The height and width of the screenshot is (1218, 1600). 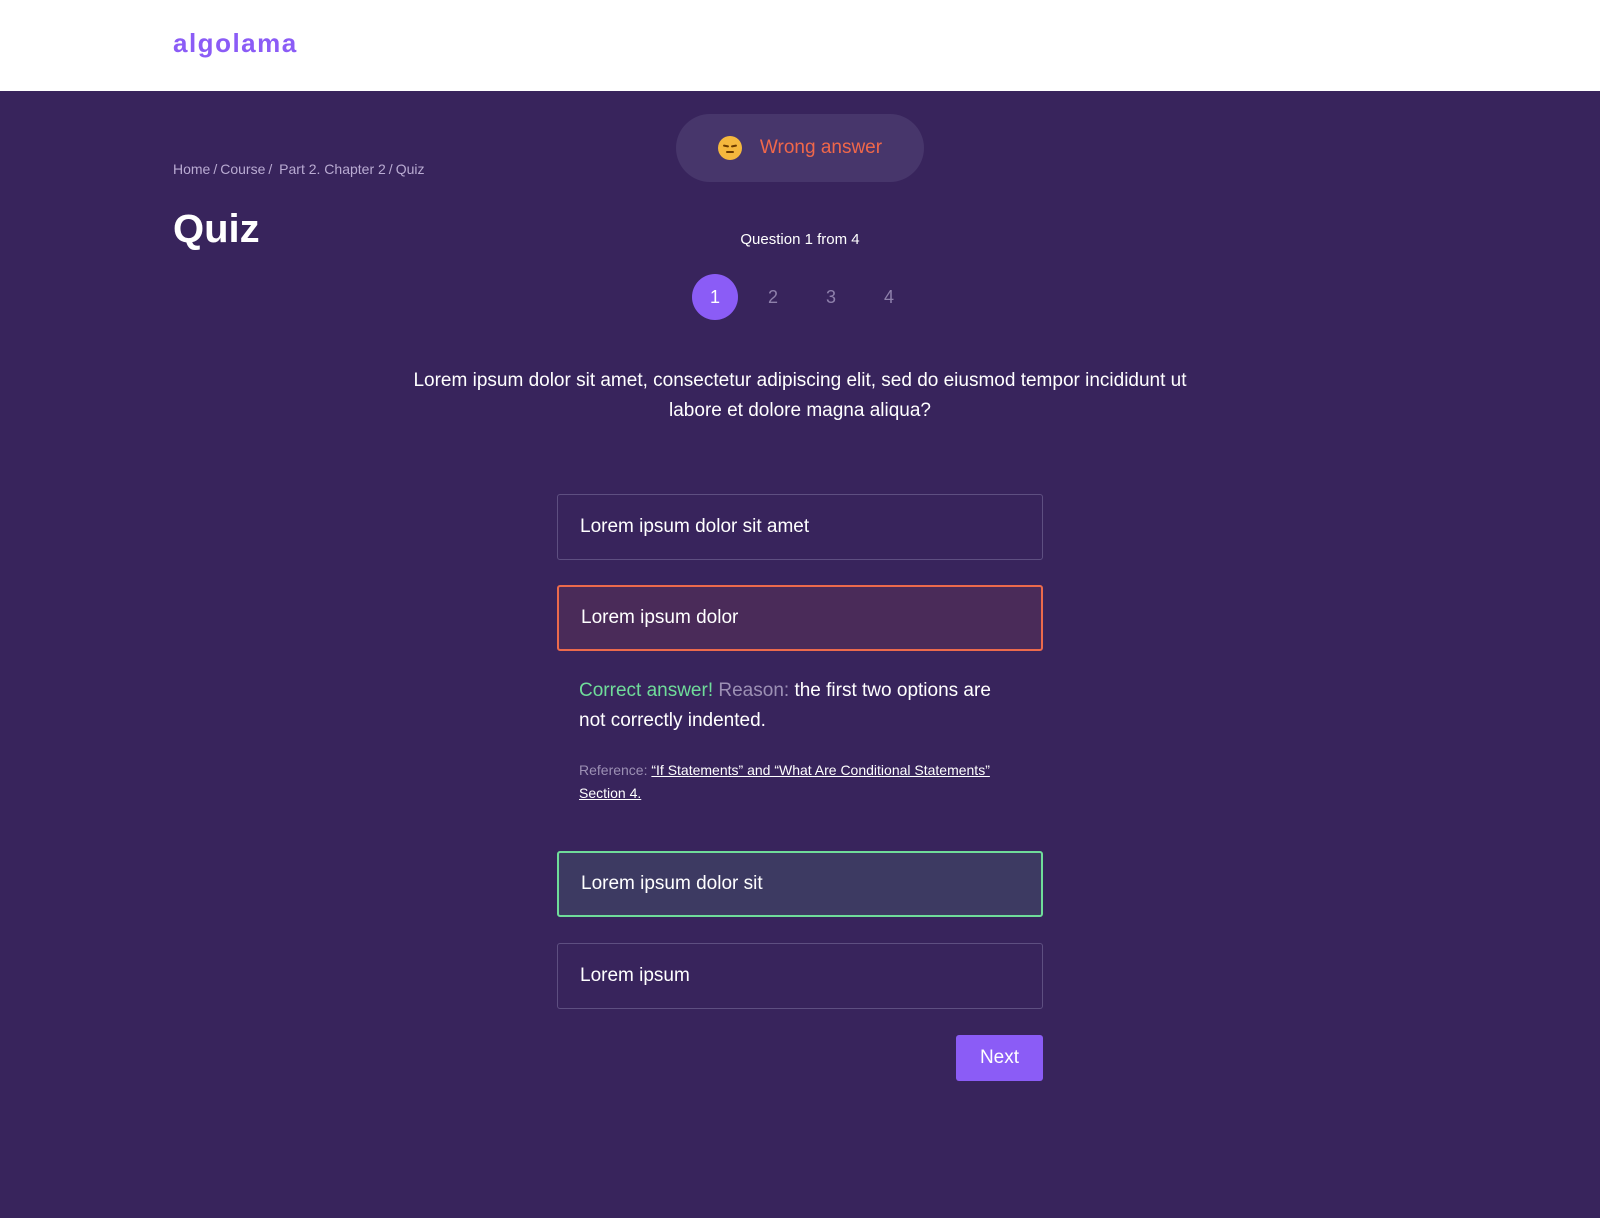 I want to click on top-header: algolama, so click(x=800, y=45).